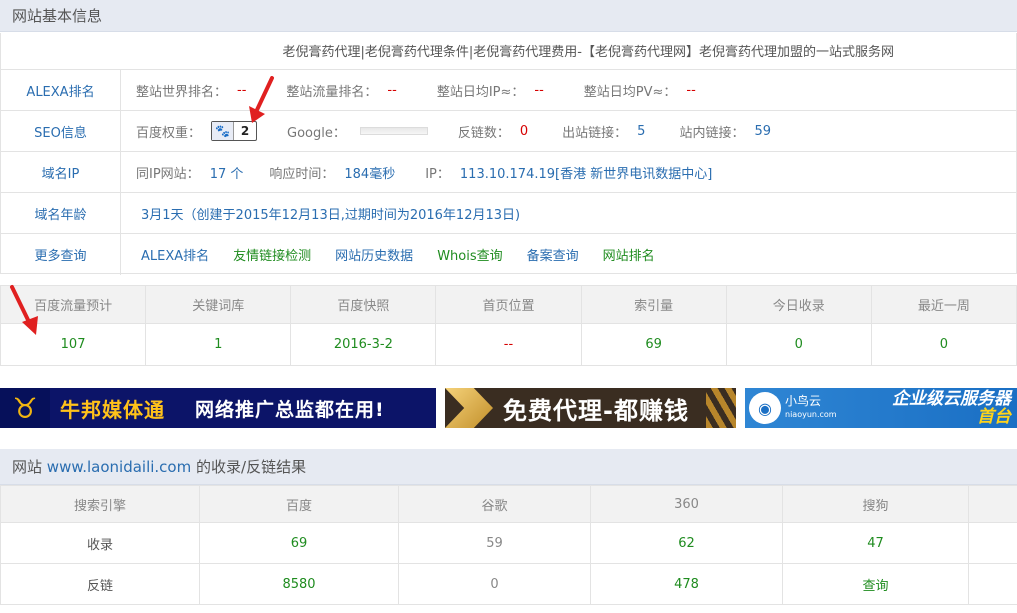 The height and width of the screenshot is (613, 1017). What do you see at coordinates (875, 543) in the screenshot?
I see `results-cell: 47` at bounding box center [875, 543].